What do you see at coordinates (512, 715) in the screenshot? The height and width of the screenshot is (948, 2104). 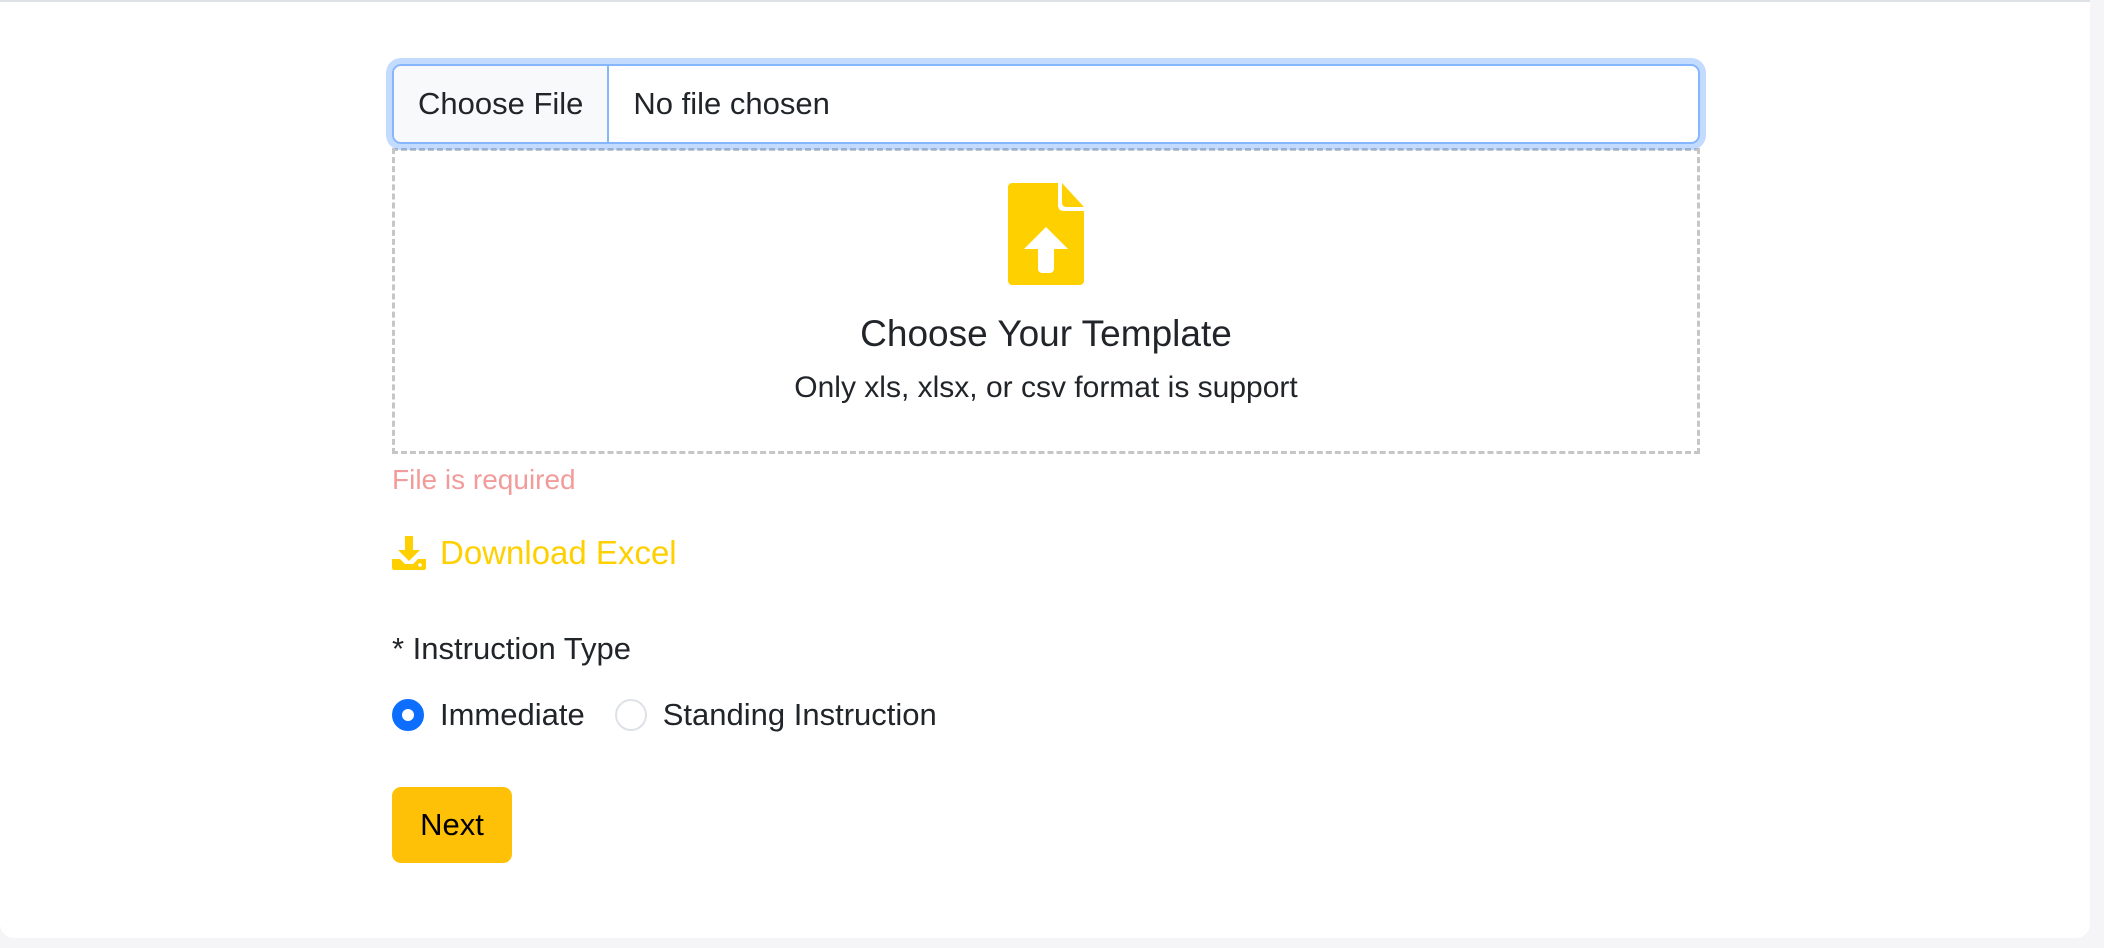 I see `radio-immediate-label: Immediate` at bounding box center [512, 715].